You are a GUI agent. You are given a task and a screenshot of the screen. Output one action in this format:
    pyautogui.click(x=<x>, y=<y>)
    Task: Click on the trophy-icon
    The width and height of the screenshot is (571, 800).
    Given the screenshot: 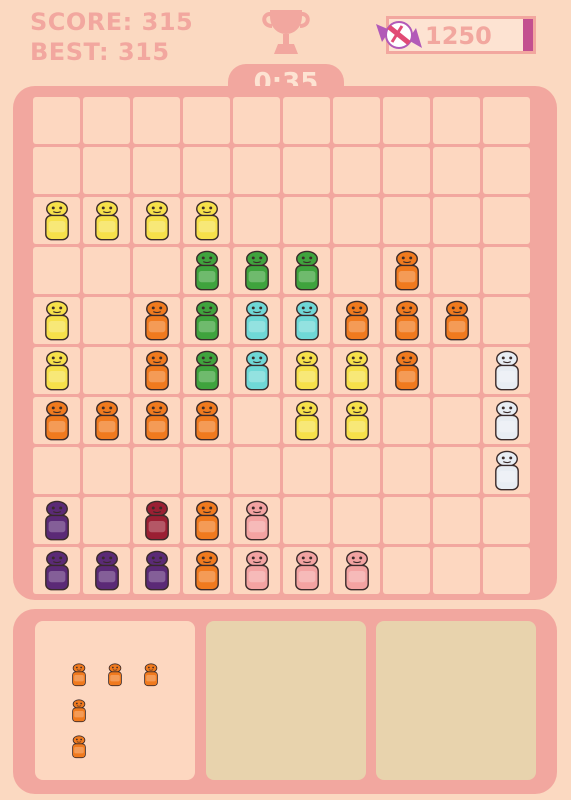 What is the action you would take?
    pyautogui.click(x=286, y=31)
    